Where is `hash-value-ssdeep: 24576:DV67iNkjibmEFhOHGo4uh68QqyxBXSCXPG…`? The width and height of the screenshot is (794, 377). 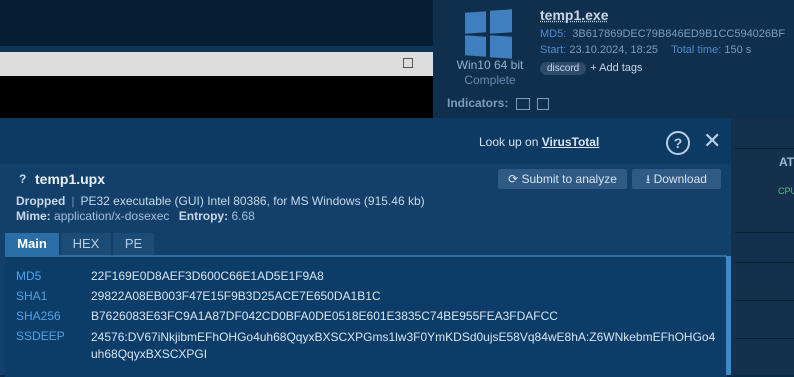
hash-value-ssdeep: 24576:DV67iNkjibmEFhOHGo4uh68QqyxBXSCXPG… is located at coordinates (403, 345).